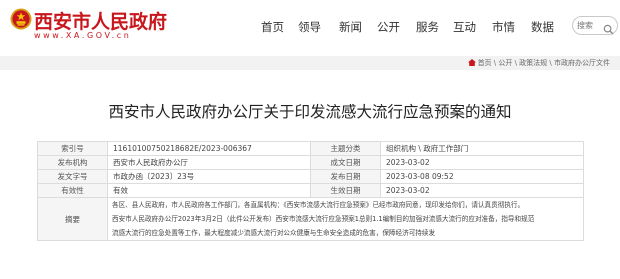 This screenshot has width=620, height=279. What do you see at coordinates (544, 63) in the screenshot?
I see `breadcrumb-text: 首页 \ 公开 \ 政策法规 \ 市政府办公厅文件` at bounding box center [544, 63].